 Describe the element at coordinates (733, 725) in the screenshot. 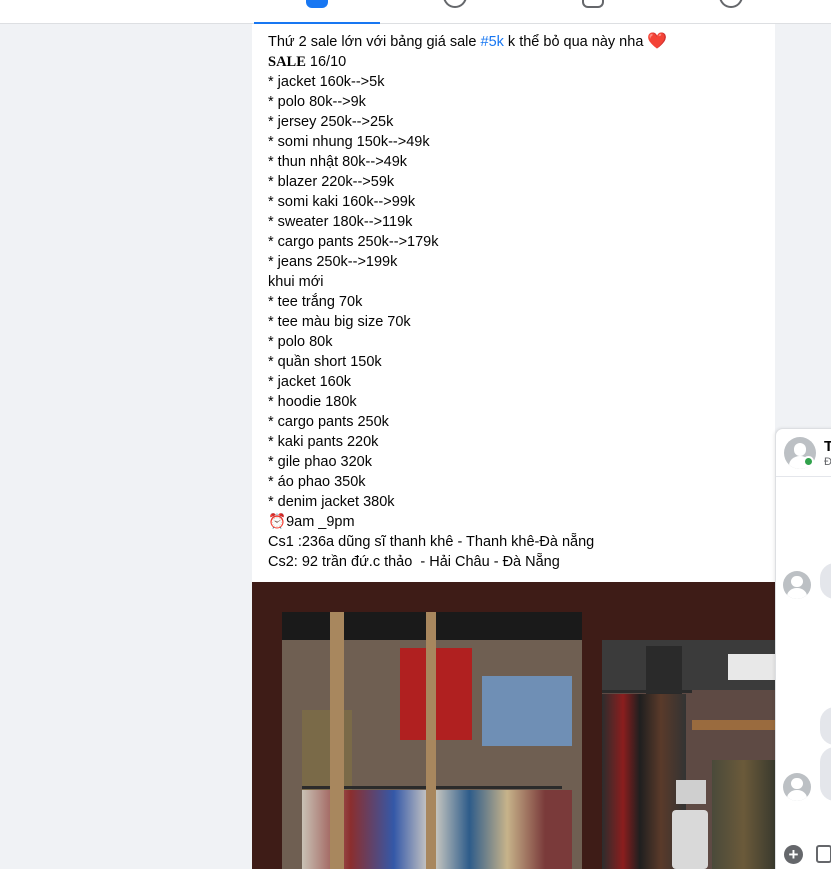

I see `wooden-shelf` at that location.